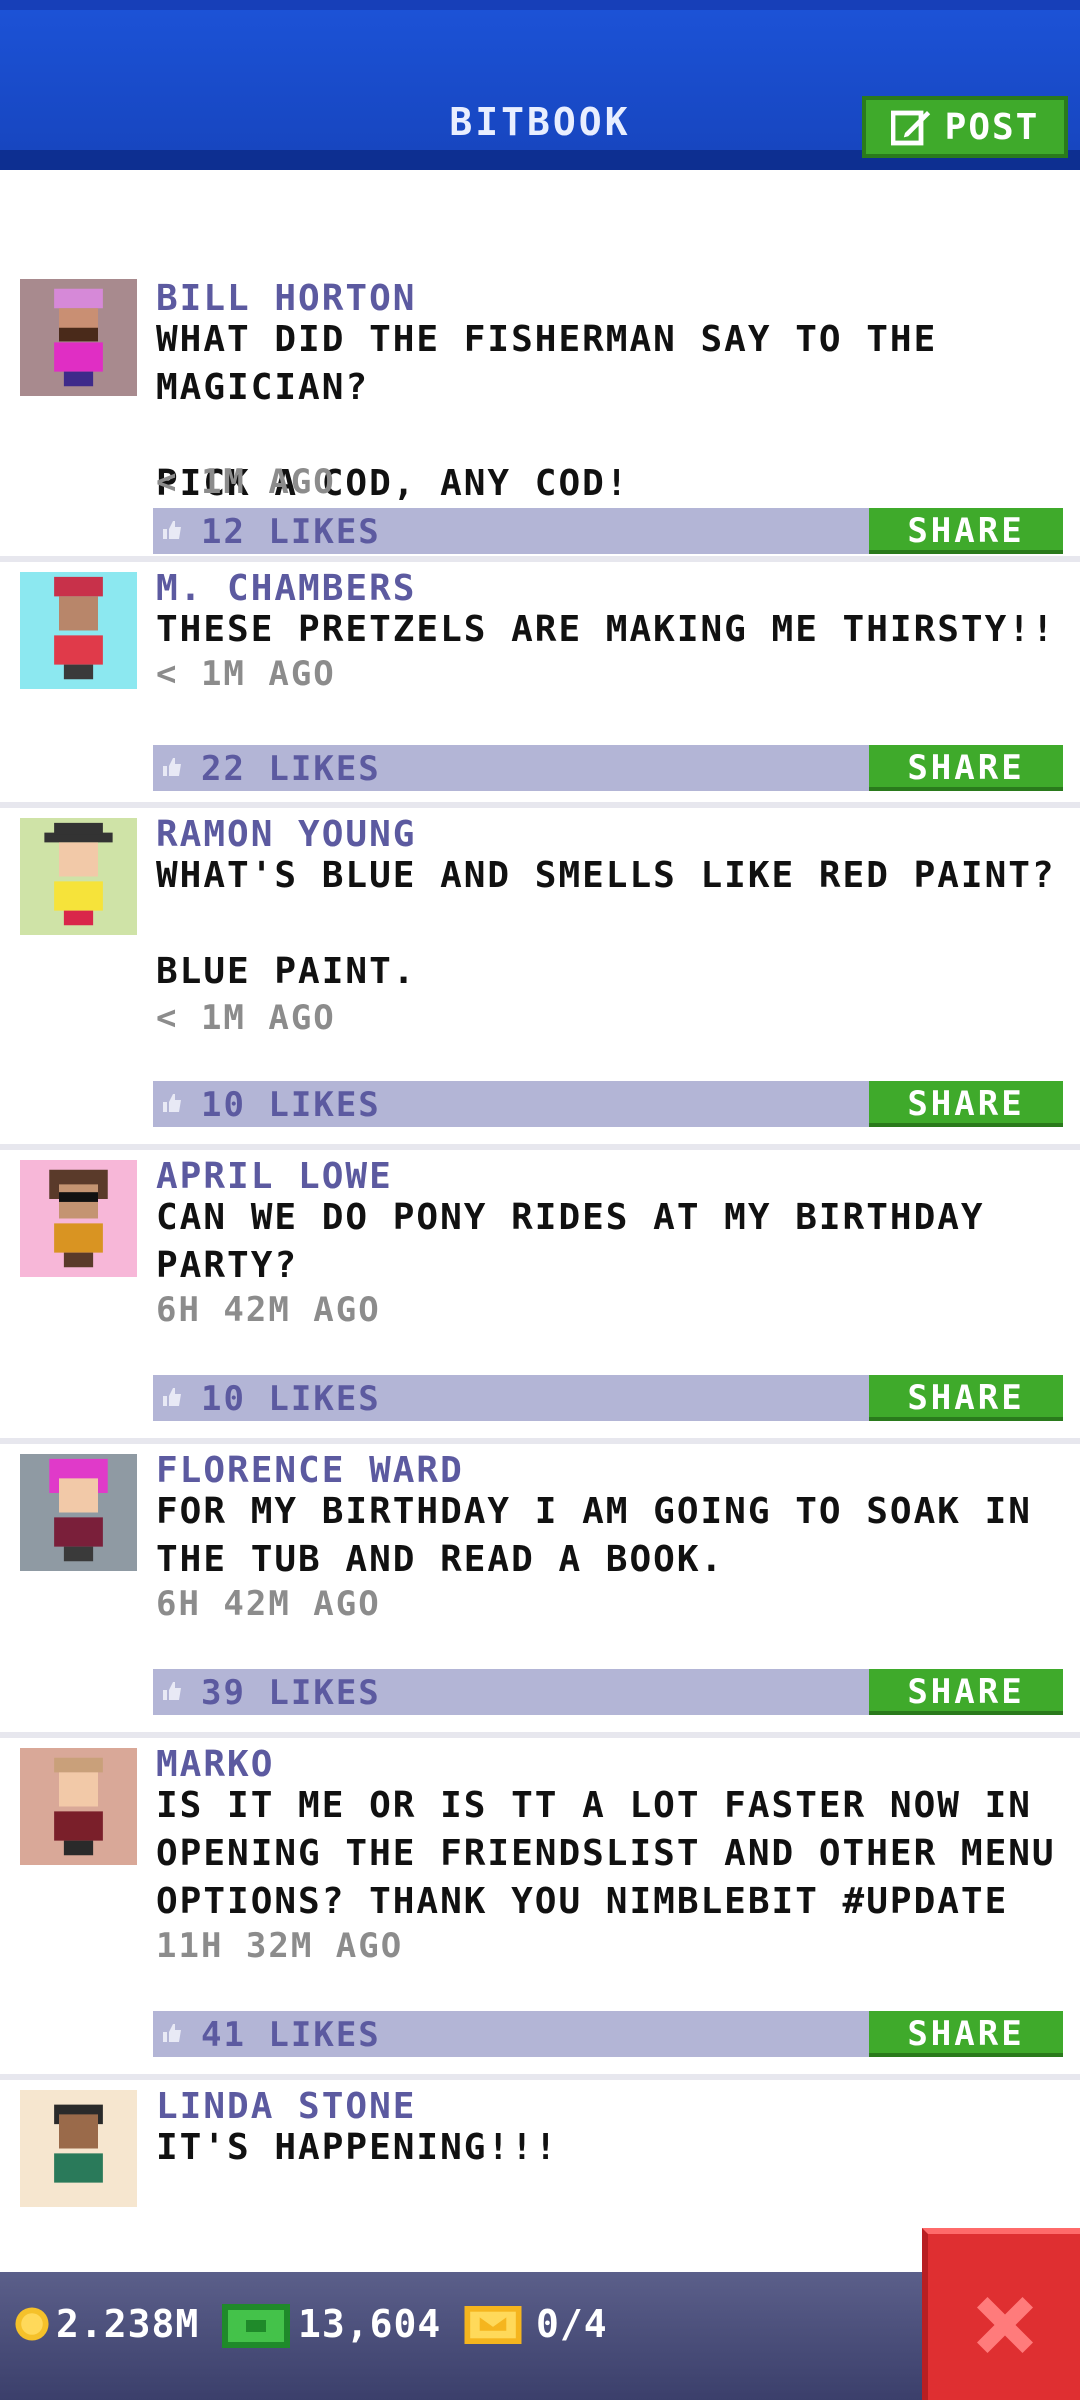  I want to click on author-name: RAMON YOUNG, so click(286, 834).